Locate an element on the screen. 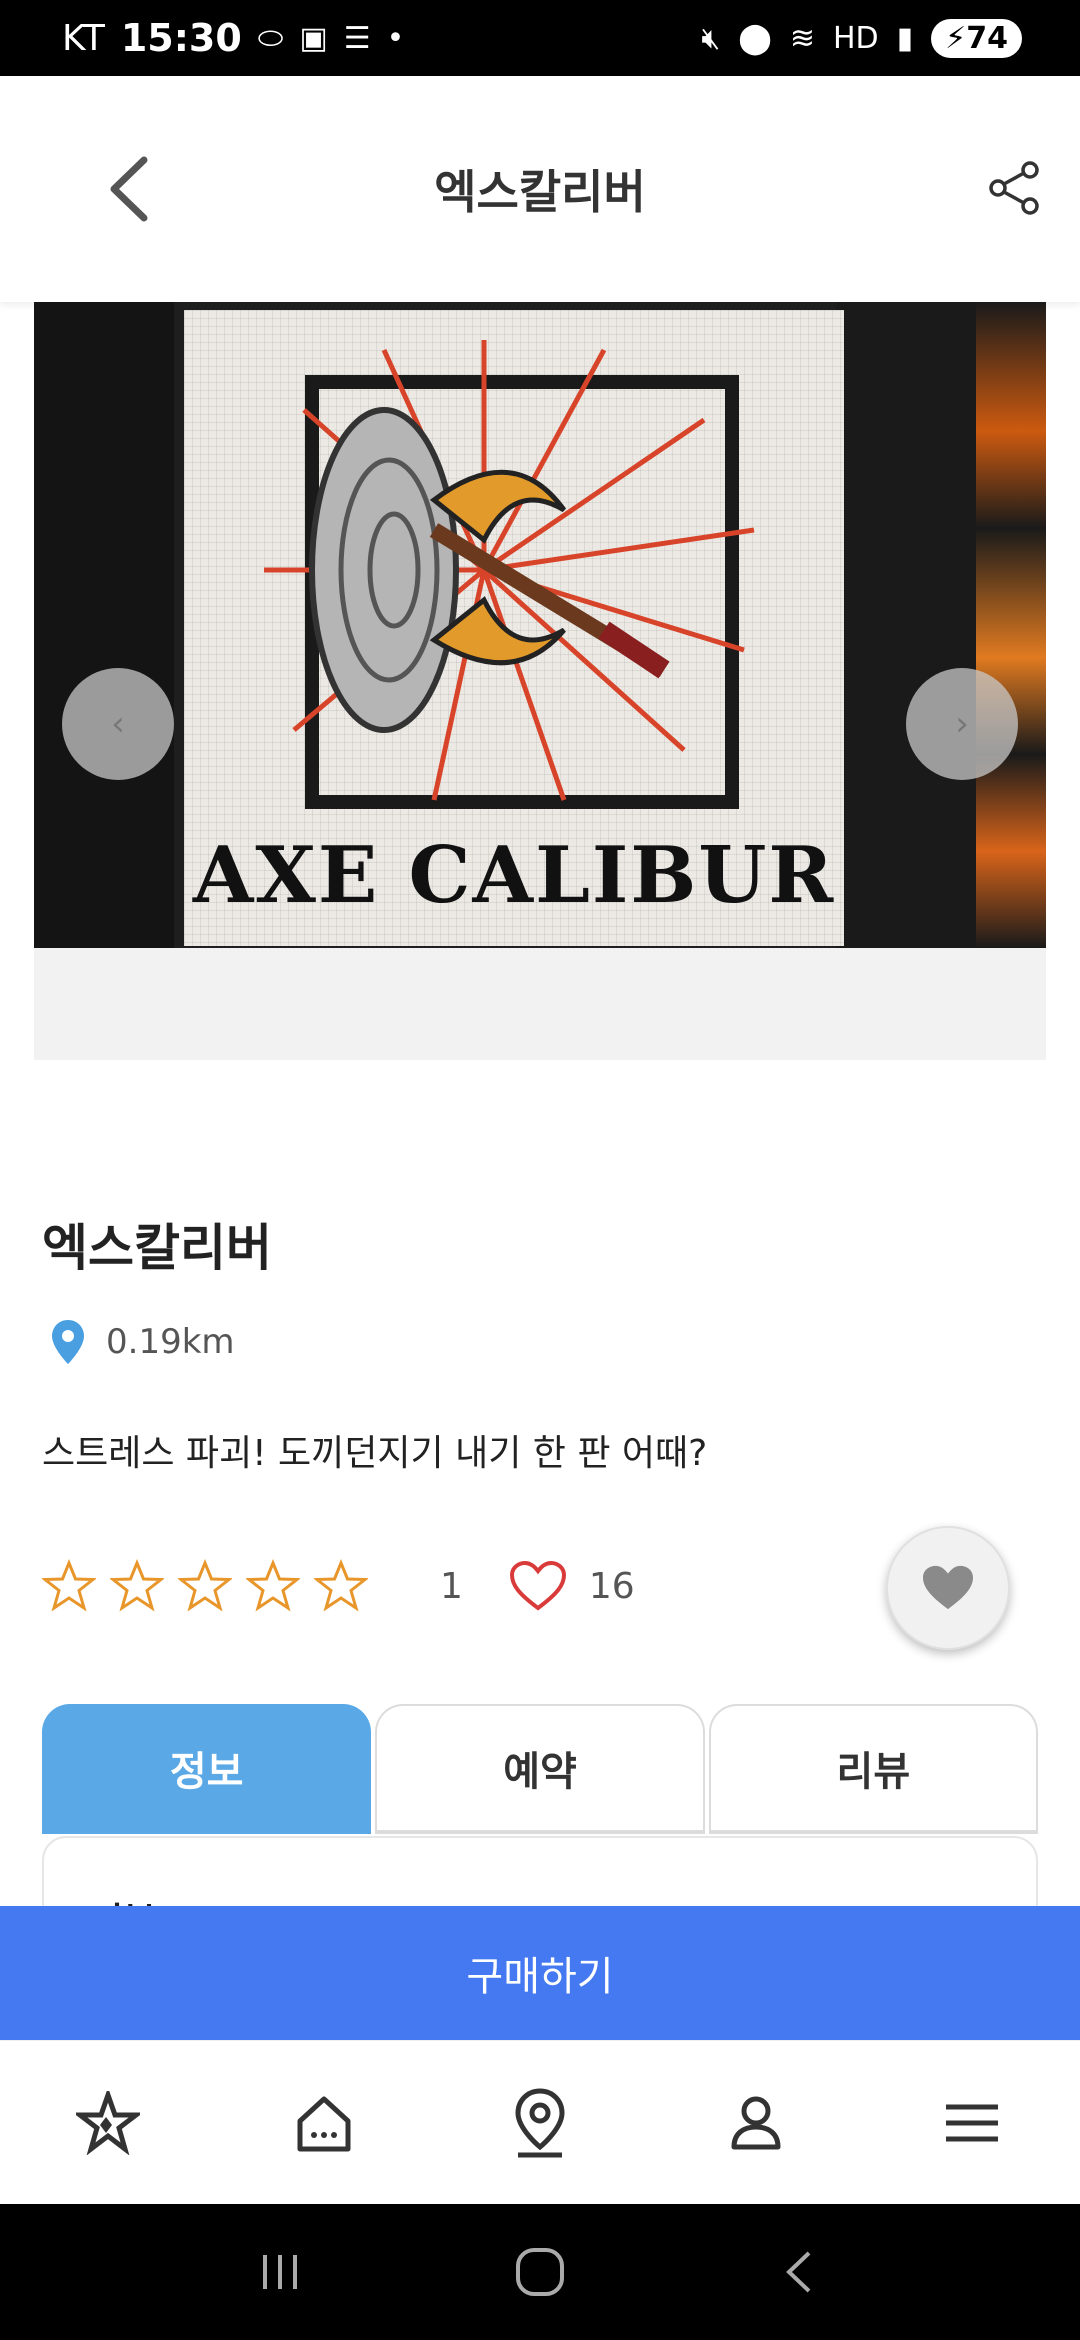  tab-reservation: 예약 is located at coordinates (540, 1769).